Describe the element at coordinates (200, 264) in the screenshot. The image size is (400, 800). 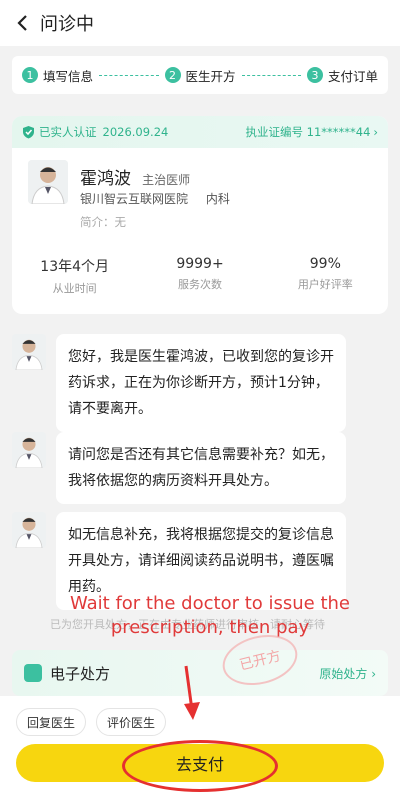
I see `stat-value: 9999+` at that location.